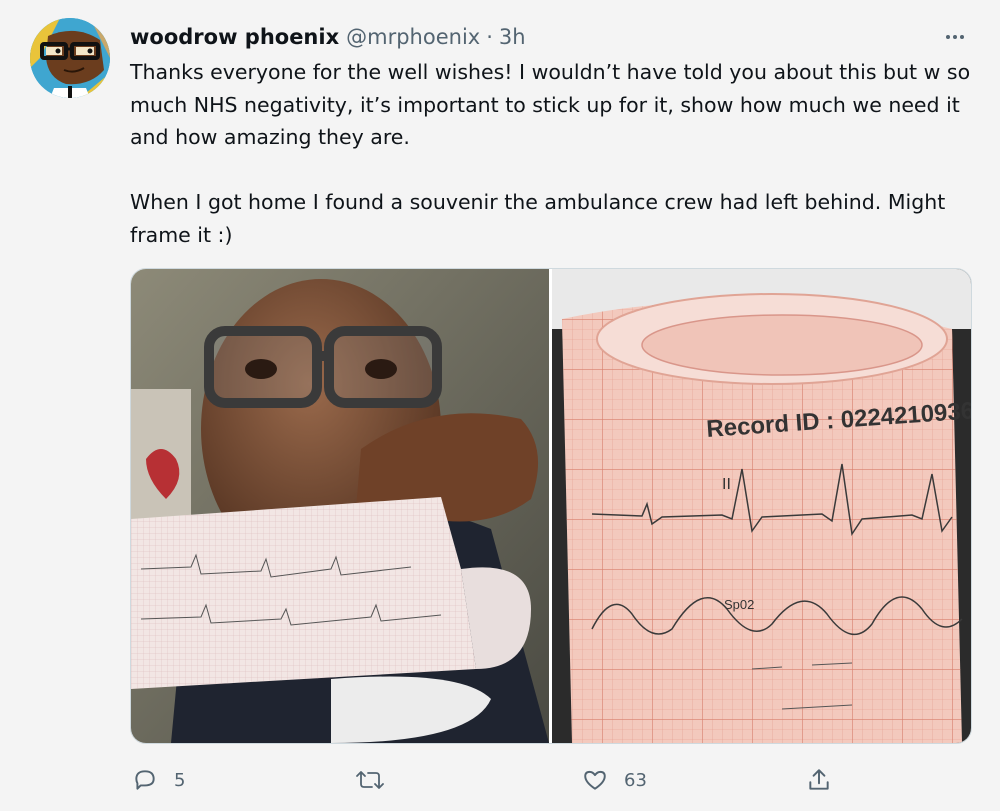 The height and width of the screenshot is (811, 1000). I want to click on author-handle: @mrphoenix, so click(413, 37).